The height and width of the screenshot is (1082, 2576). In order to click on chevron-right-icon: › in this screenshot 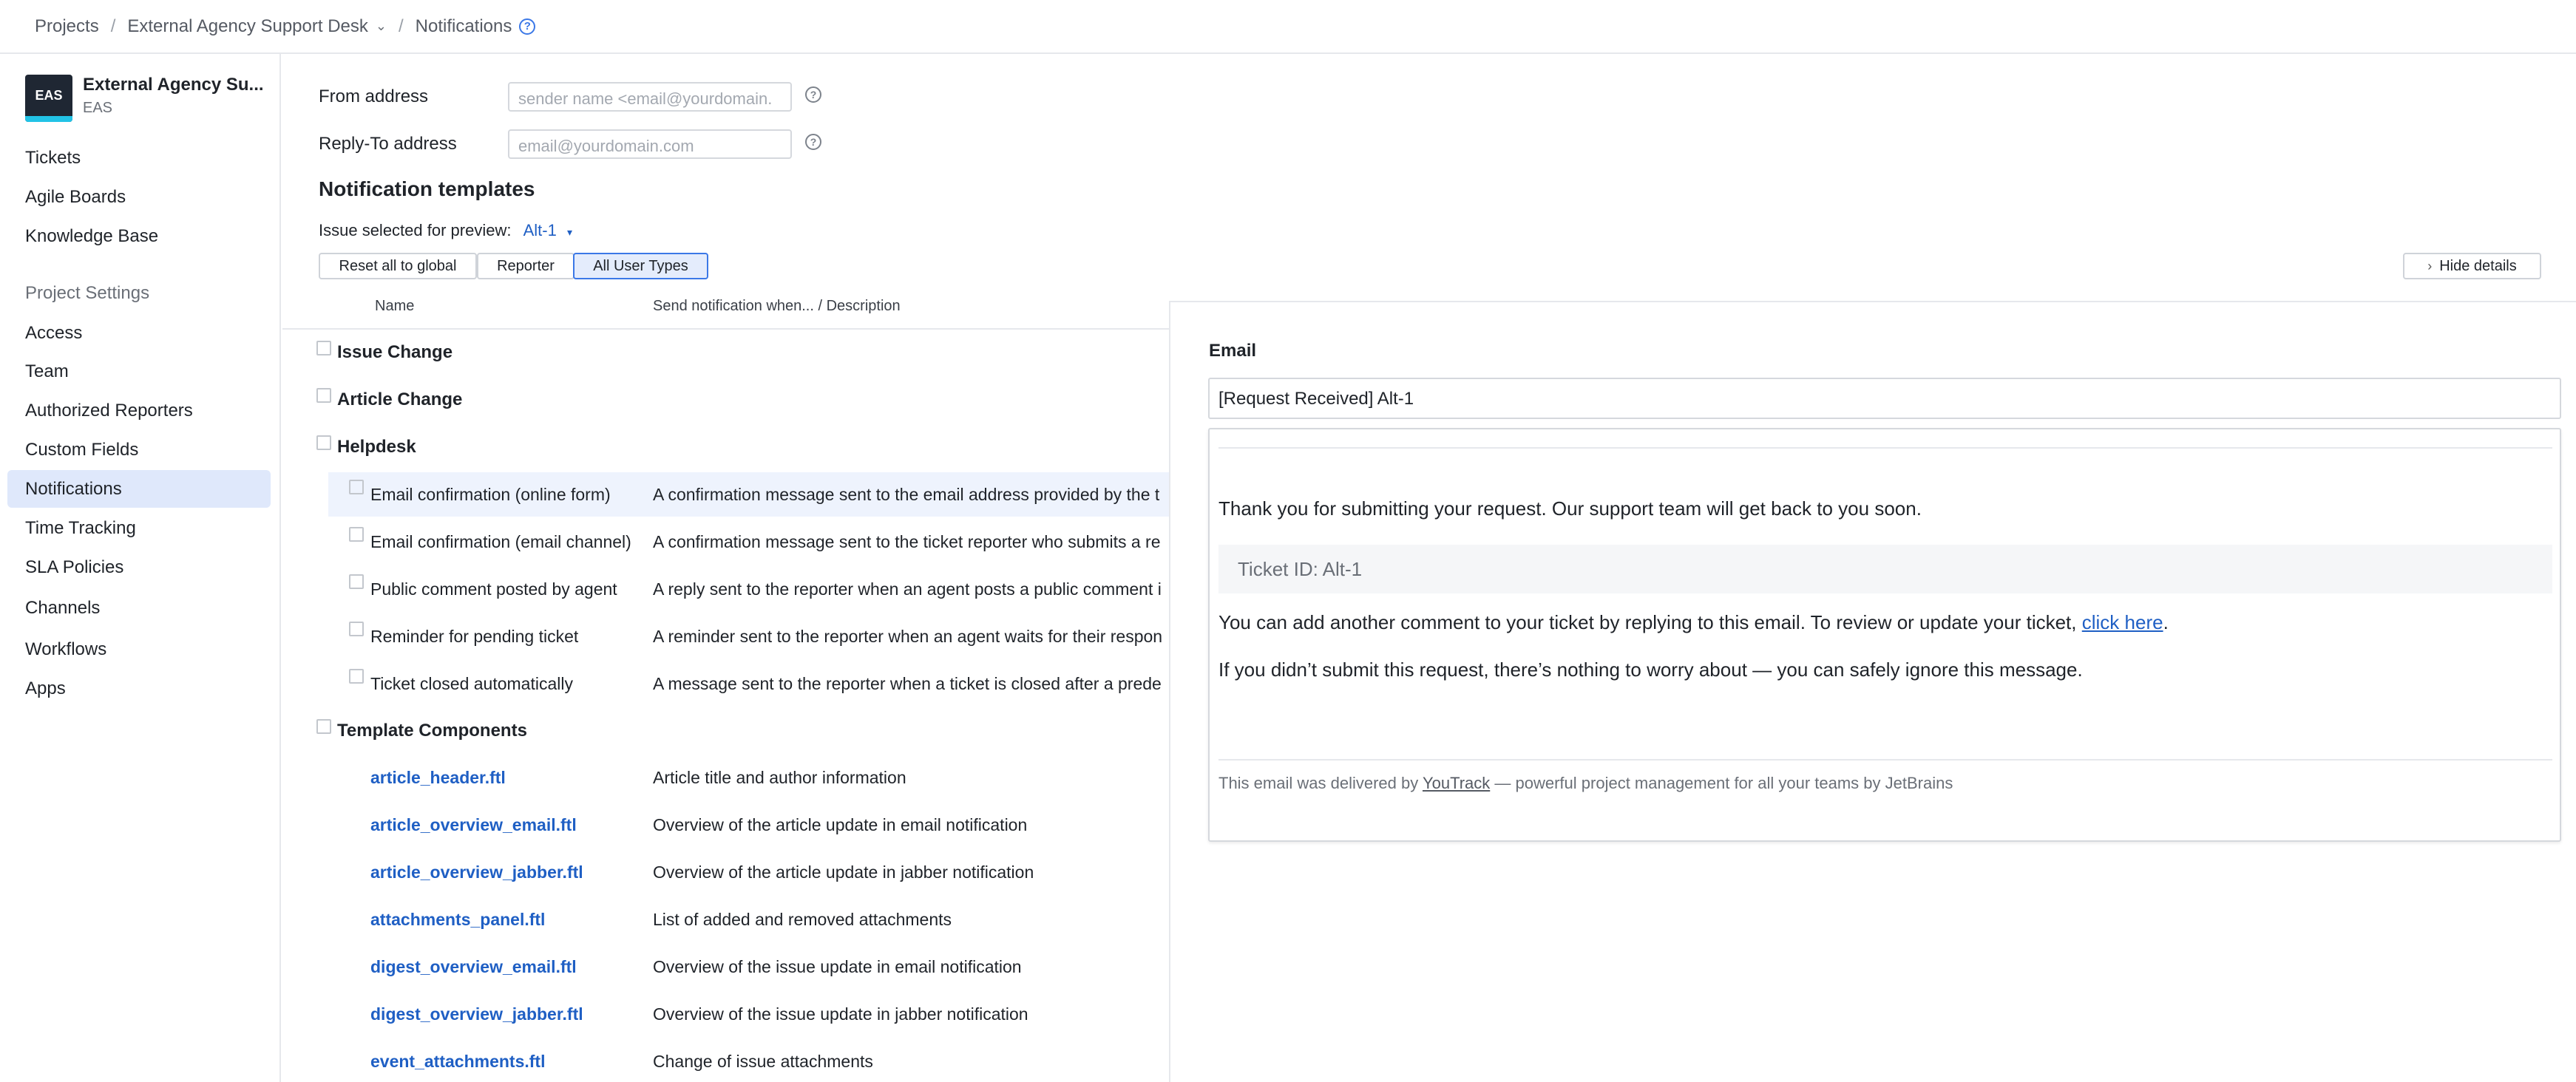, I will do `click(2429, 266)`.